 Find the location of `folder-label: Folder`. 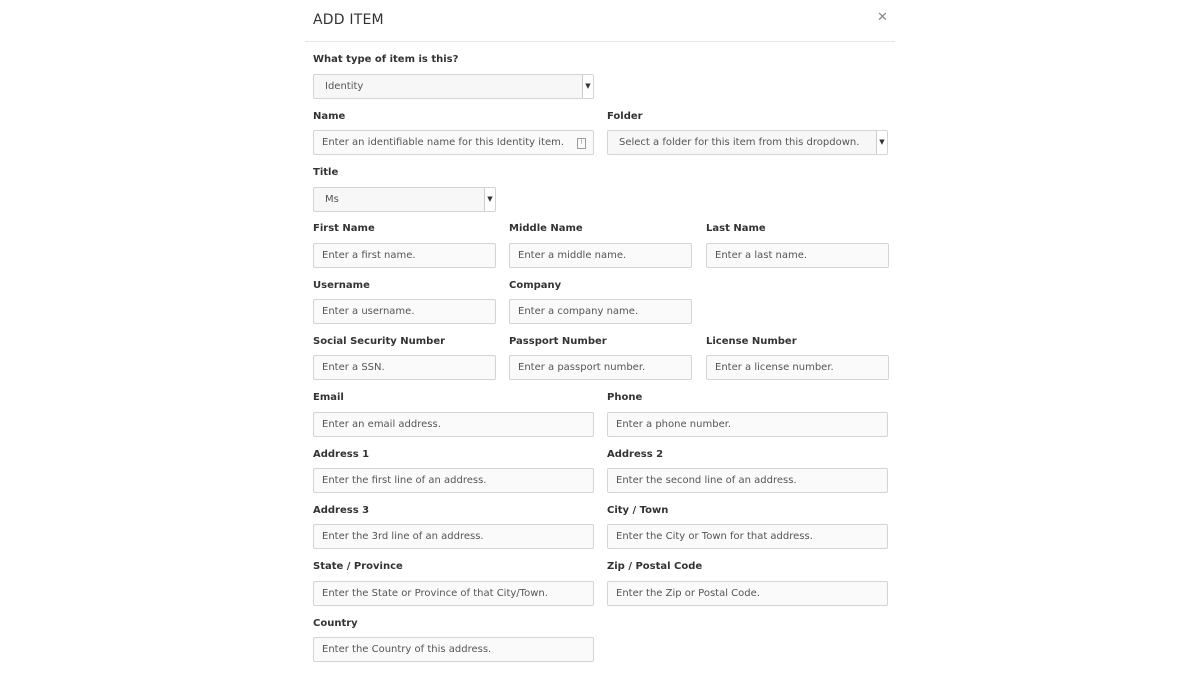

folder-label: Folder is located at coordinates (625, 116).